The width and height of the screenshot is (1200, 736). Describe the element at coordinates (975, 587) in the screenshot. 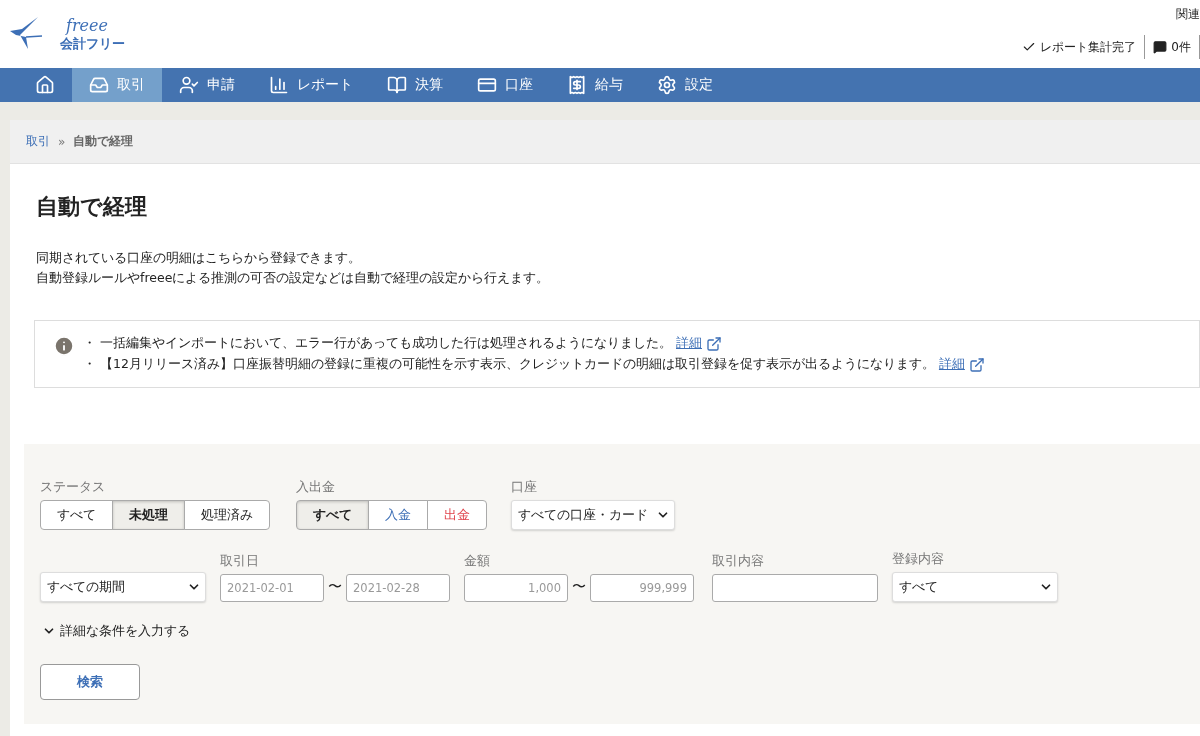

I see `registration-select: すべて` at that location.